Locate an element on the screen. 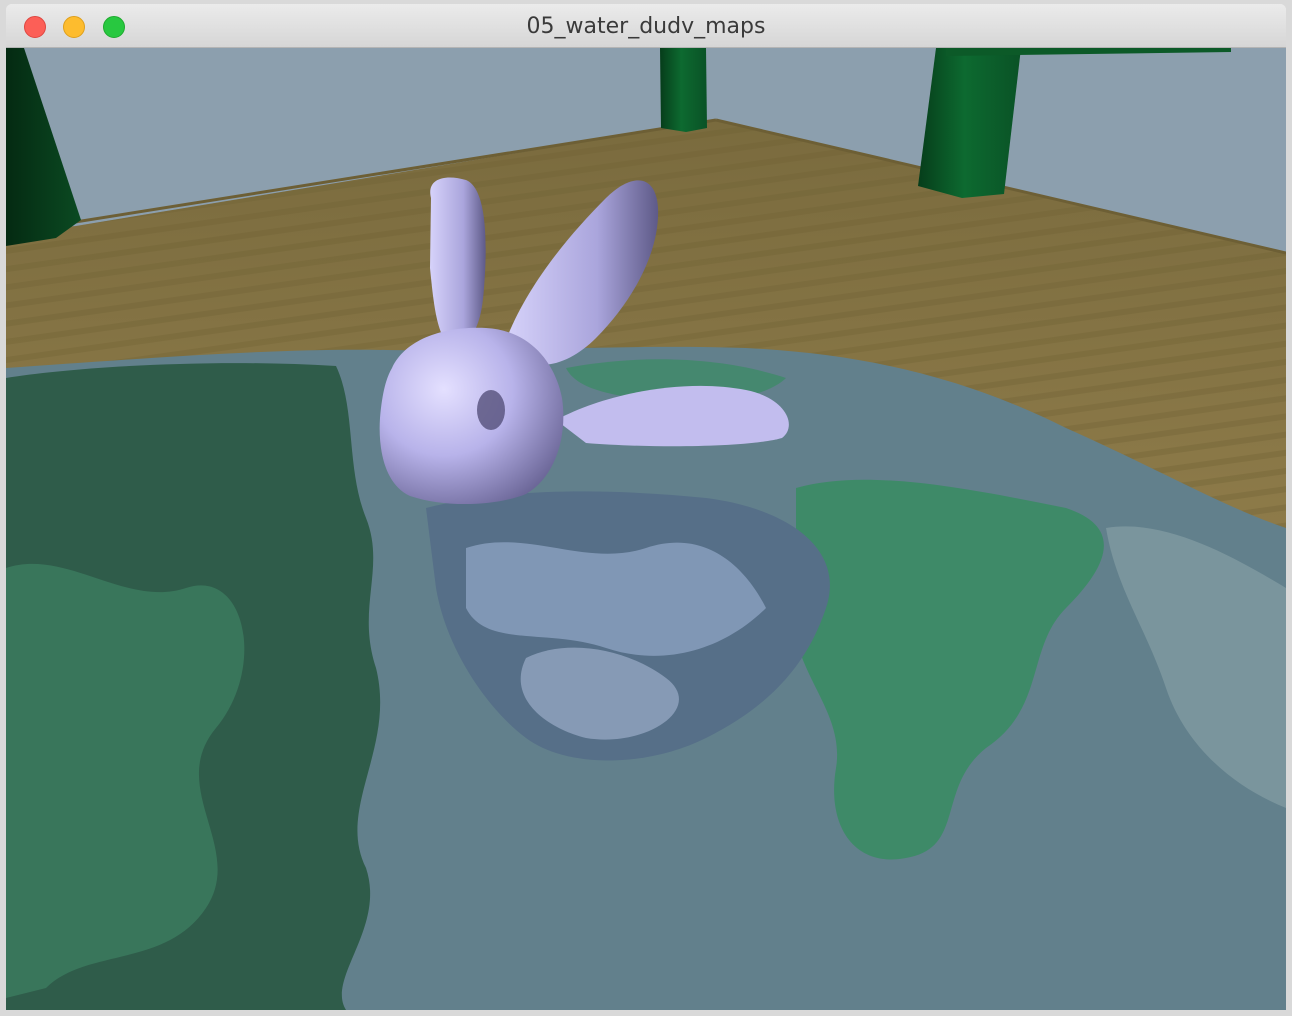 Image resolution: width=1292 pixels, height=1016 pixels. tree-trunk-right is located at coordinates (969, 123).